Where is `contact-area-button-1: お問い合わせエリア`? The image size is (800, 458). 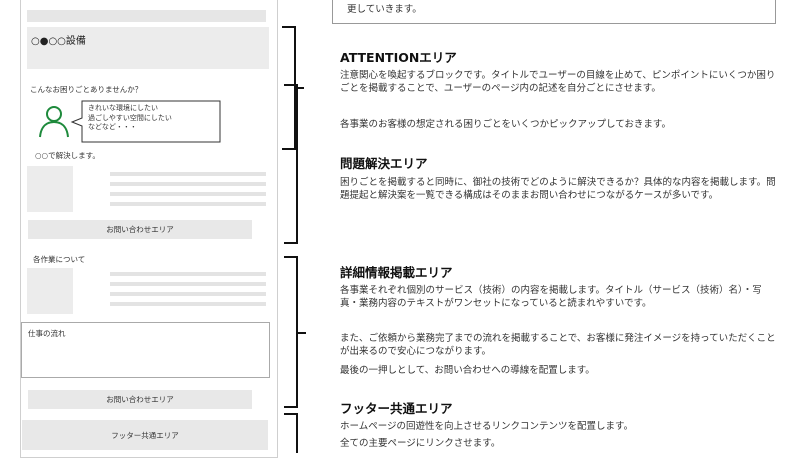
contact-area-button-1: お問い合わせエリア is located at coordinates (140, 229).